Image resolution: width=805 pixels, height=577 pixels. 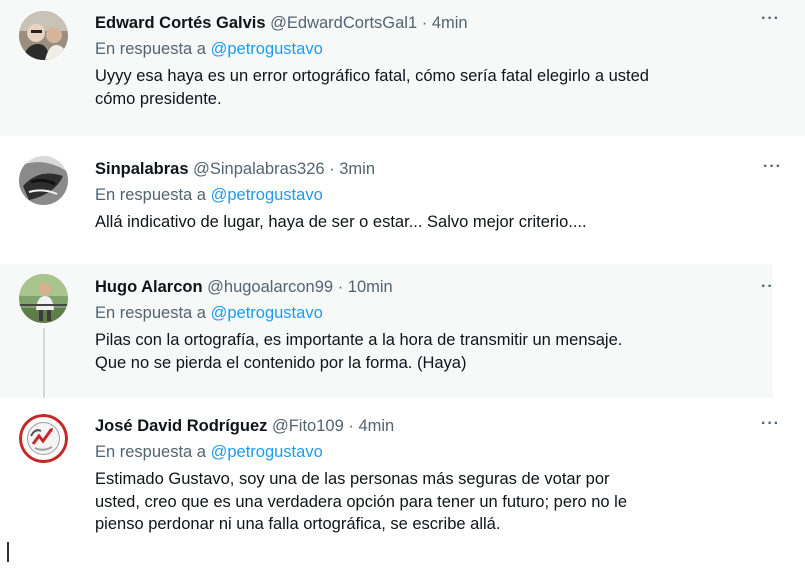 I want to click on tweet-text-line: cómo presidente., so click(x=158, y=98).